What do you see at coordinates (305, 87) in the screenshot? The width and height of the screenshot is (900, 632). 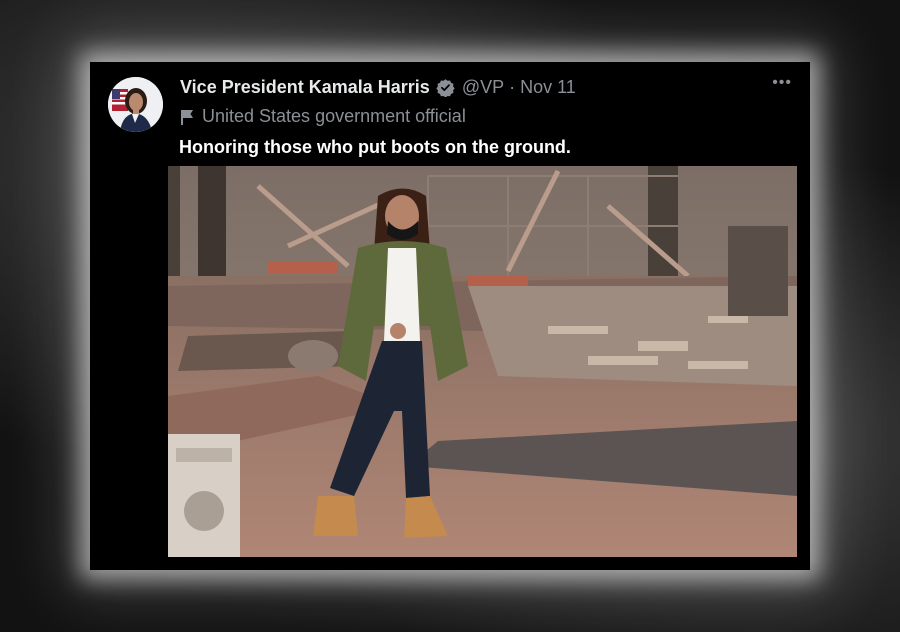 I see `author-name: Vice President Kamala Harris` at bounding box center [305, 87].